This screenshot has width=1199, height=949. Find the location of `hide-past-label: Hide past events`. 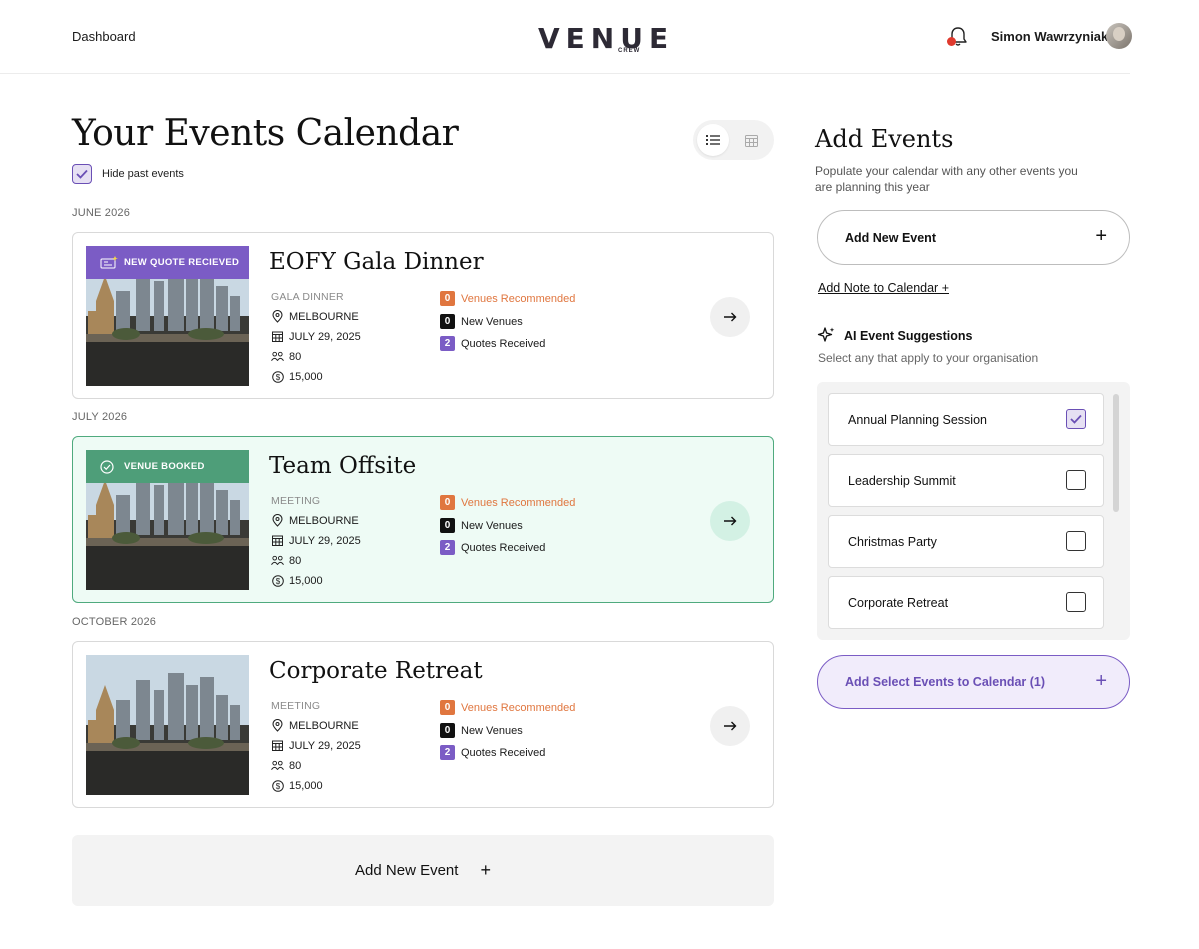

hide-past-label: Hide past events is located at coordinates (143, 174).